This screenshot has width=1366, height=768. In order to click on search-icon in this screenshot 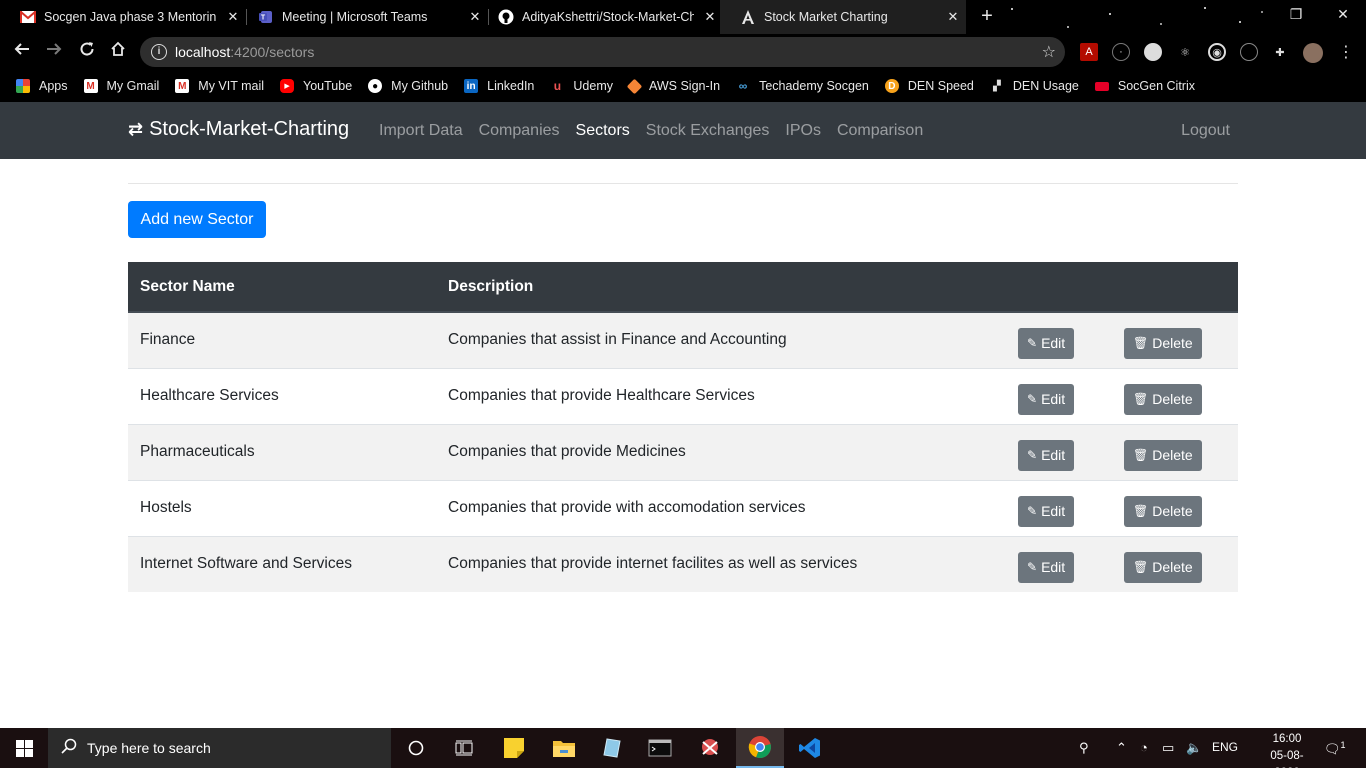, I will do `click(69, 748)`.